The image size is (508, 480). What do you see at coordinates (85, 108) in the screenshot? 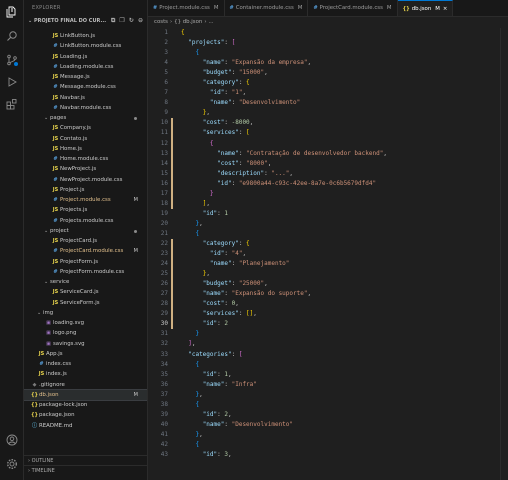
I see `file-item: # Navbar.module.css` at bounding box center [85, 108].